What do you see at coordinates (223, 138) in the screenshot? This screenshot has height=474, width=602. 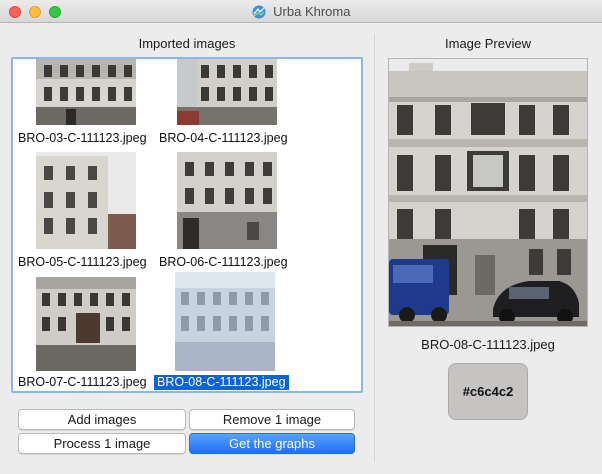 I see `thumbnail-label: BRO-04-C-111123.jpeg` at bounding box center [223, 138].